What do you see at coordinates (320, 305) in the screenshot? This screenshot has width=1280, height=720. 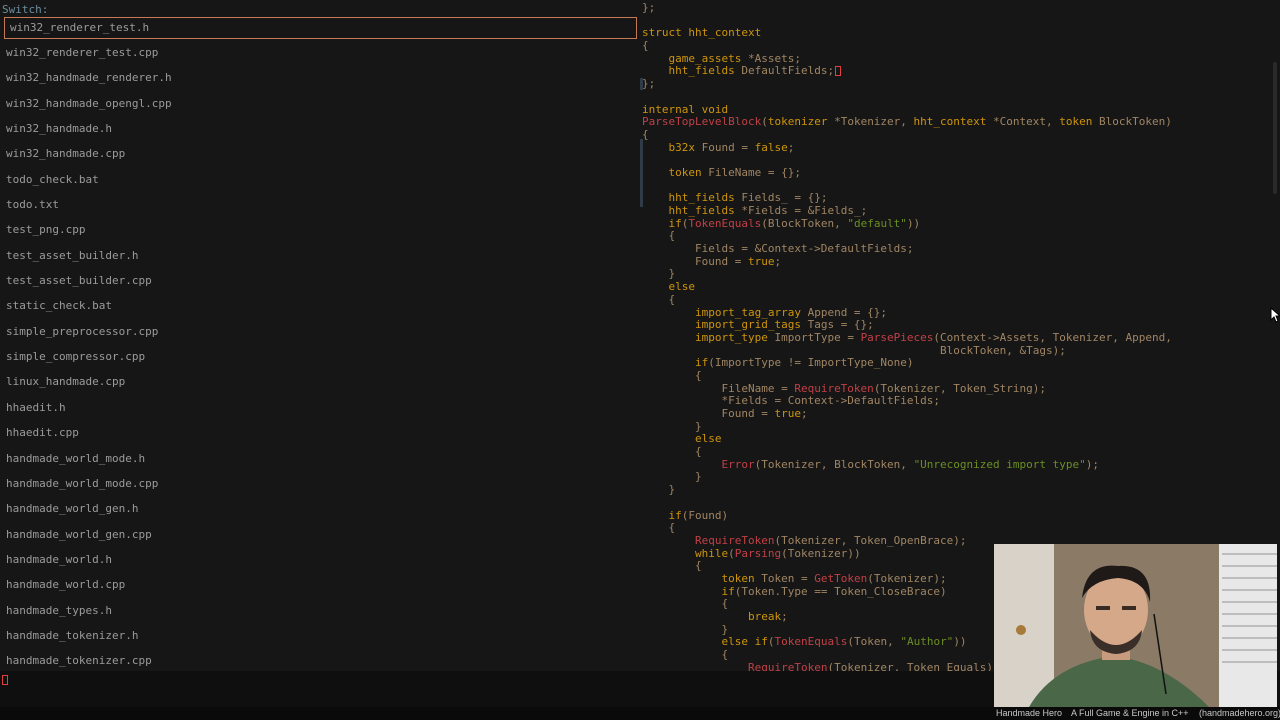 I see `file-item: static_check.bat` at bounding box center [320, 305].